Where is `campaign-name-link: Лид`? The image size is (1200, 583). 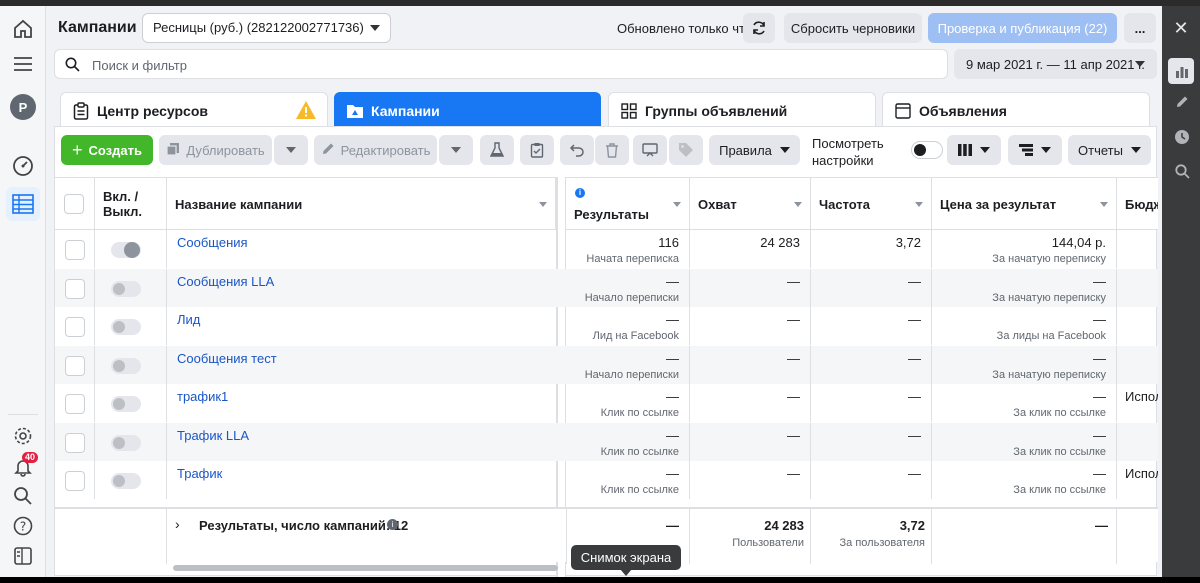
campaign-name-link: Лид is located at coordinates (188, 319).